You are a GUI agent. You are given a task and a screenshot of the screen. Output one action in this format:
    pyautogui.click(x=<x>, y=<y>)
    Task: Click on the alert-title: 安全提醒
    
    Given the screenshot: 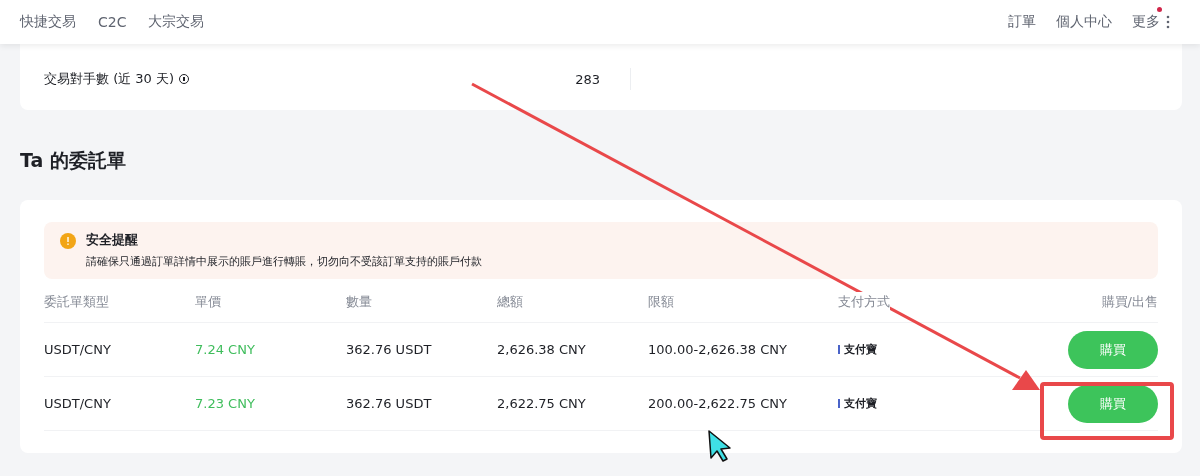 What is the action you would take?
    pyautogui.click(x=112, y=240)
    